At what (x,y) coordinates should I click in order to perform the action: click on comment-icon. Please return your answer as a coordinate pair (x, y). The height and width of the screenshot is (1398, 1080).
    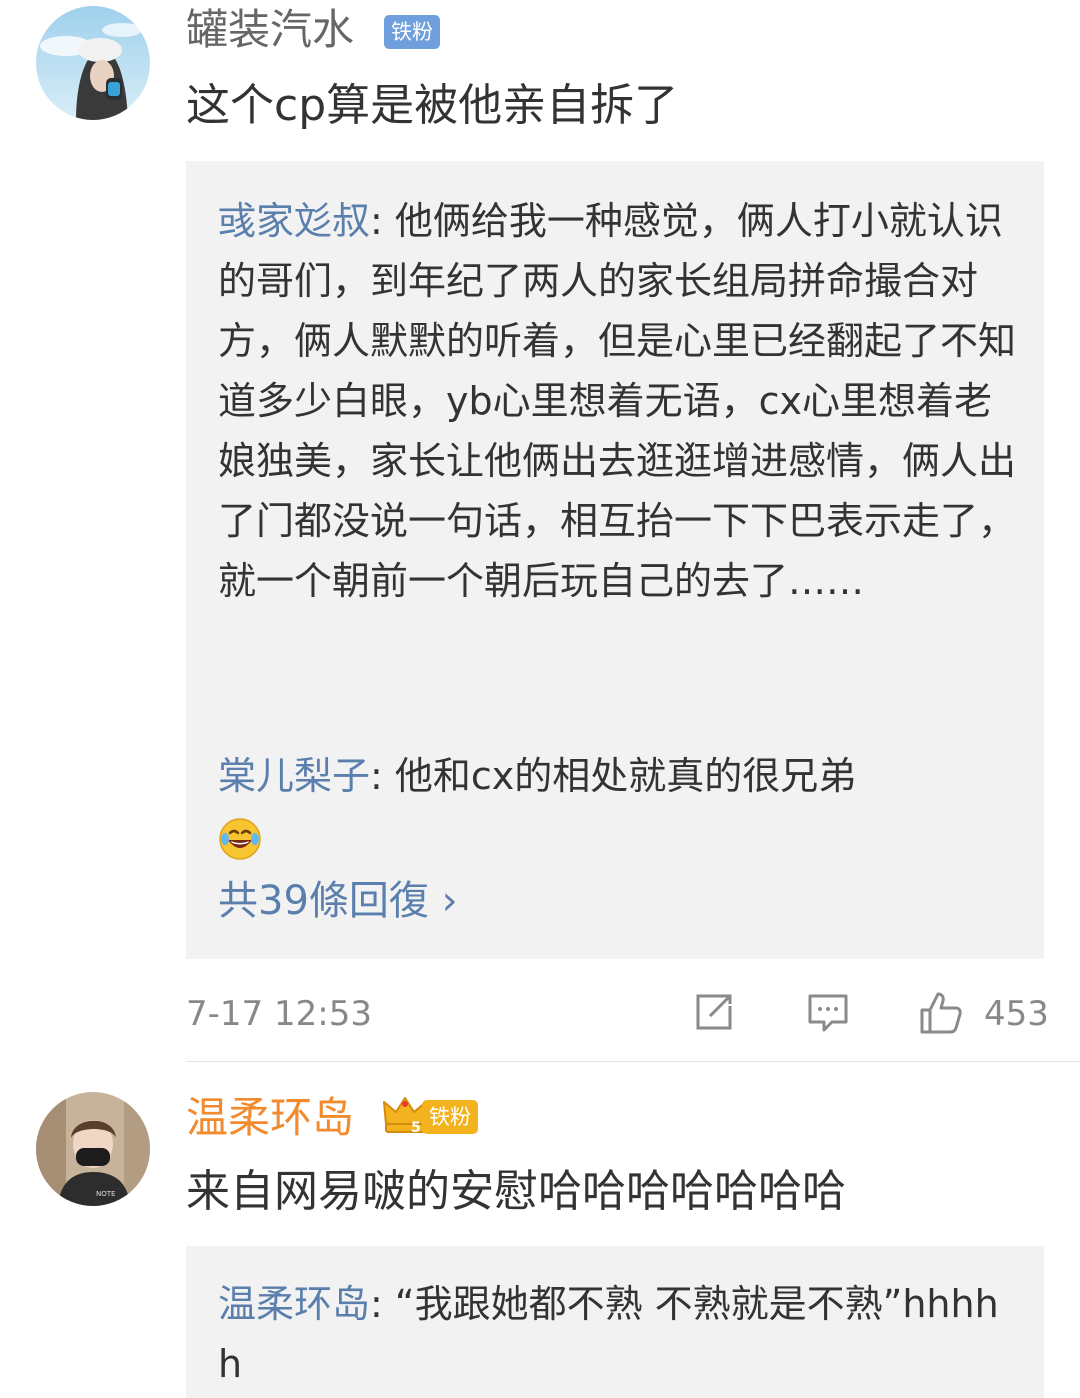
    Looking at the image, I should click on (828, 1013).